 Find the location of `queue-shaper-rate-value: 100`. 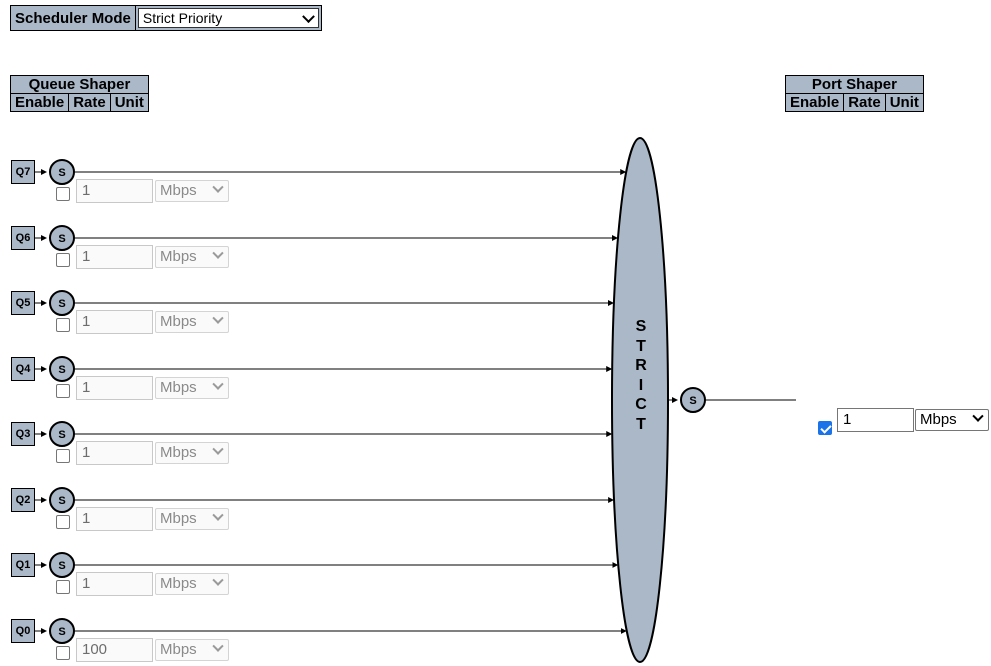

queue-shaper-rate-value: 100 is located at coordinates (95, 649).